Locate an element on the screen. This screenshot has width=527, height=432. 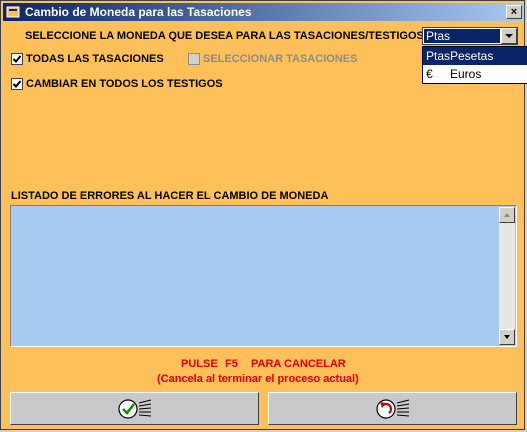
all-appraisals-label: TODAS LAS TASACIONES is located at coordinates (95, 59).